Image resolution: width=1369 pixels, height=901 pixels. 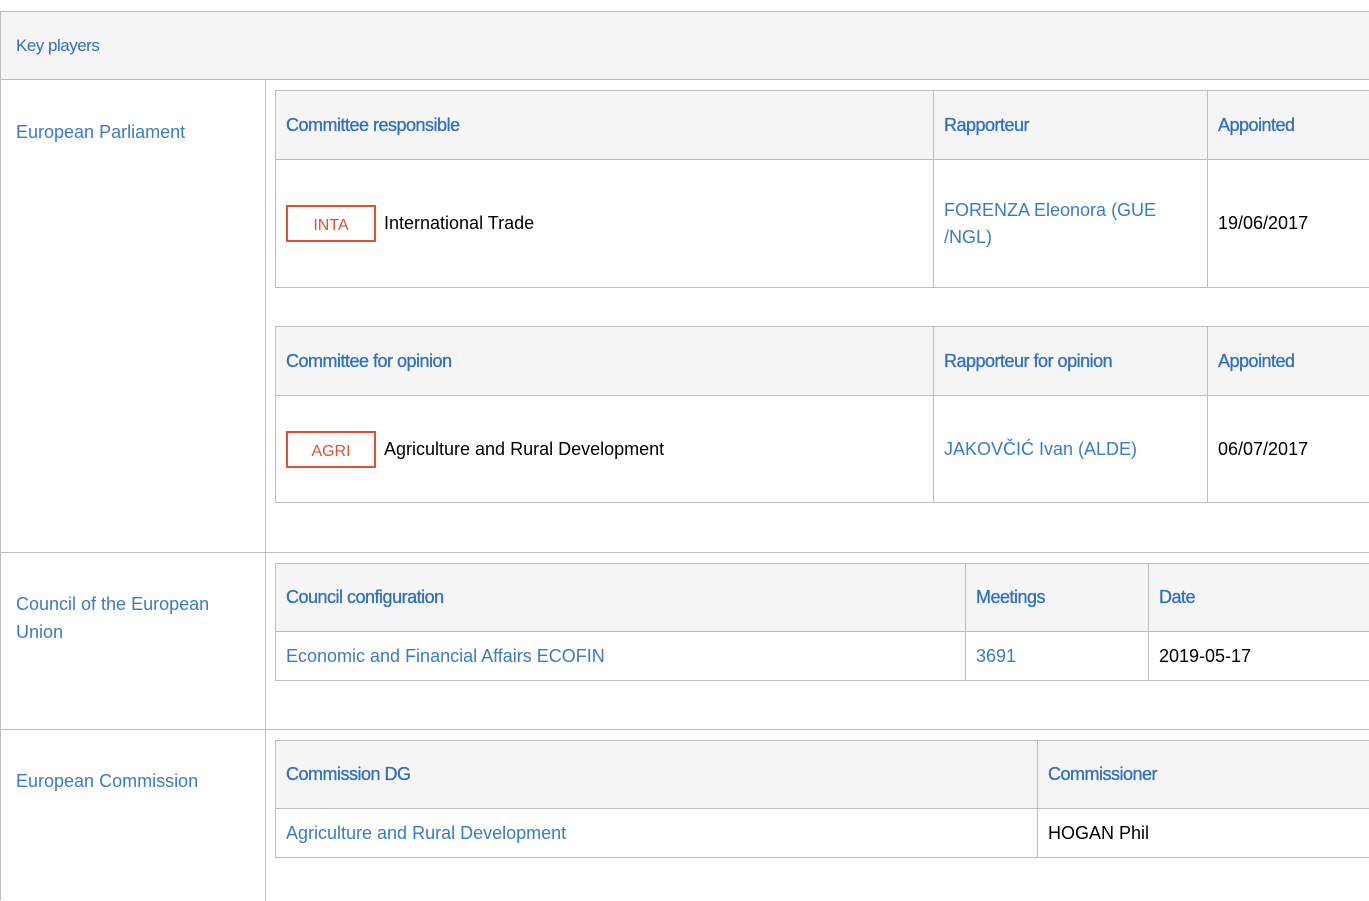 I want to click on rapporteur-cell: JAKOVČIĆ Ivan (ALDE), so click(x=1071, y=449).